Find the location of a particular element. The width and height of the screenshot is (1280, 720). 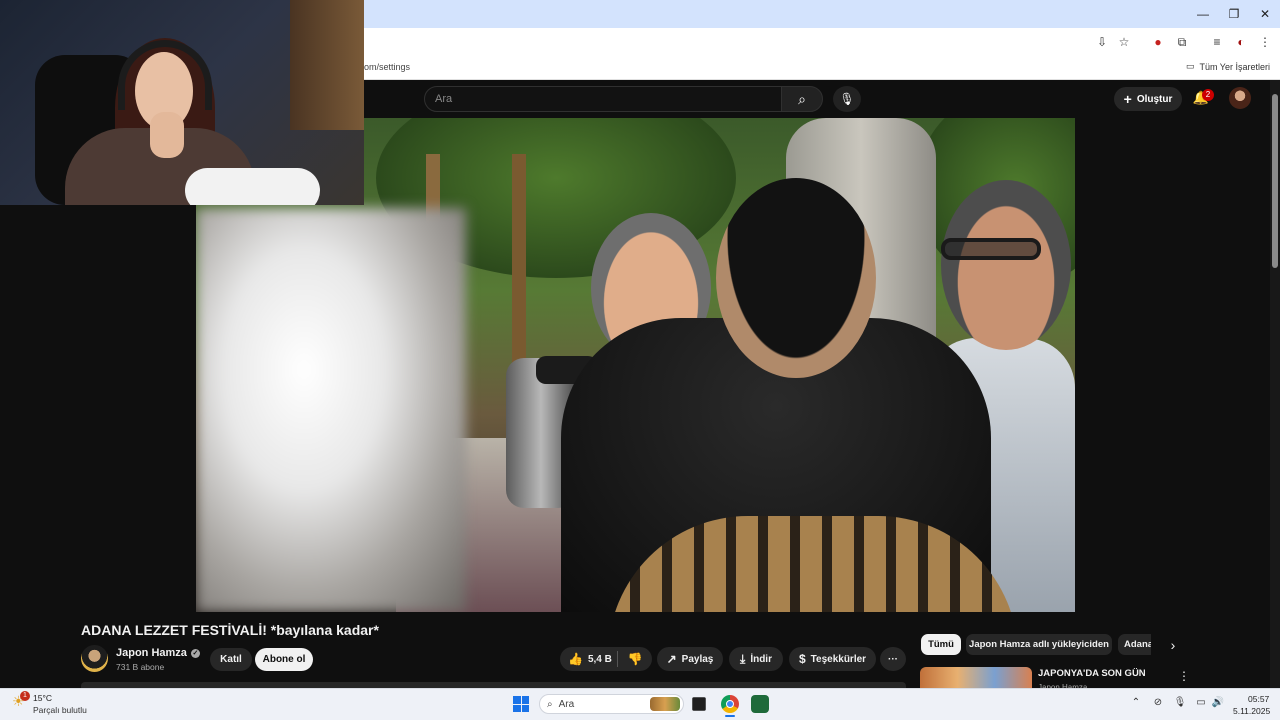

app-icon is located at coordinates (760, 704).